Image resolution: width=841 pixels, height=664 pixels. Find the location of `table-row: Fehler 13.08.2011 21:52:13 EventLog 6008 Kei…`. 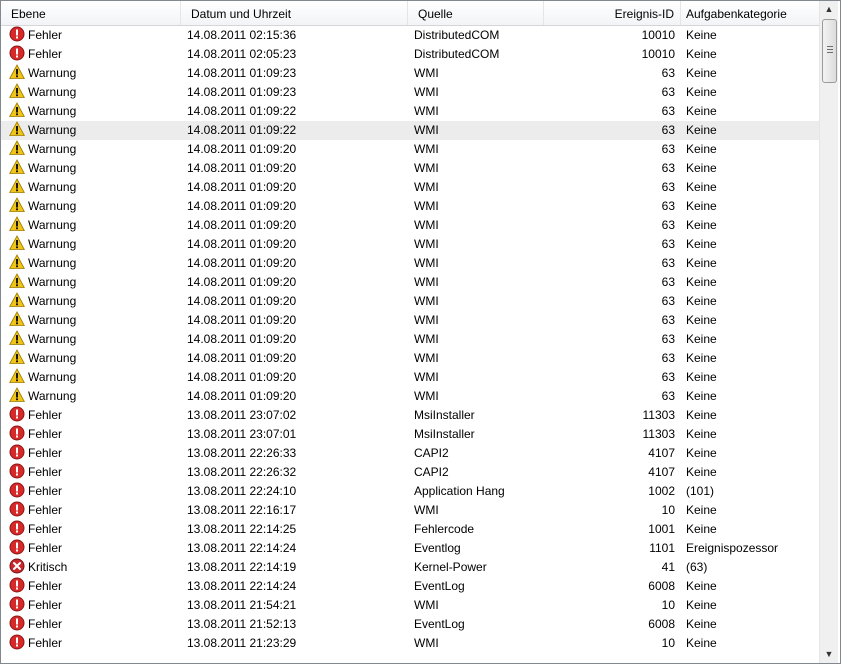

table-row: Fehler 13.08.2011 21:52:13 EventLog 6008 Kei… is located at coordinates (410, 624).